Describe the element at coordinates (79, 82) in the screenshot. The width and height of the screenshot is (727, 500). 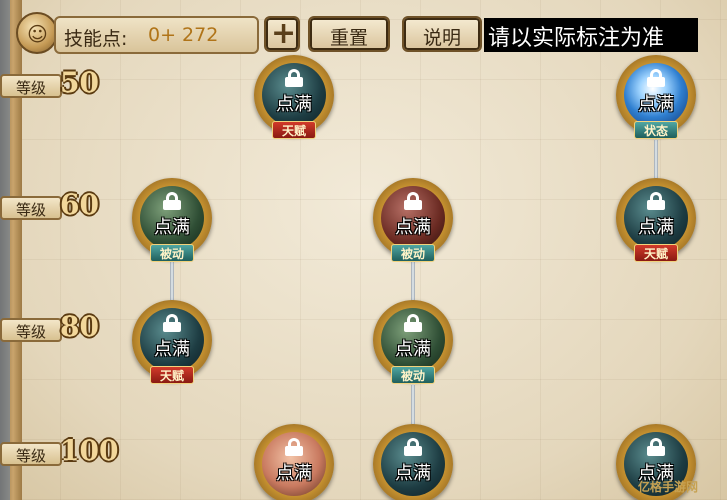
I see `level-value: 50` at that location.